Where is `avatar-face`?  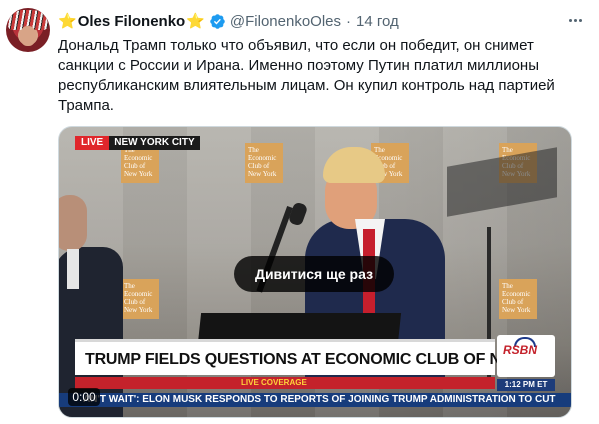
avatar-face is located at coordinates (28, 36).